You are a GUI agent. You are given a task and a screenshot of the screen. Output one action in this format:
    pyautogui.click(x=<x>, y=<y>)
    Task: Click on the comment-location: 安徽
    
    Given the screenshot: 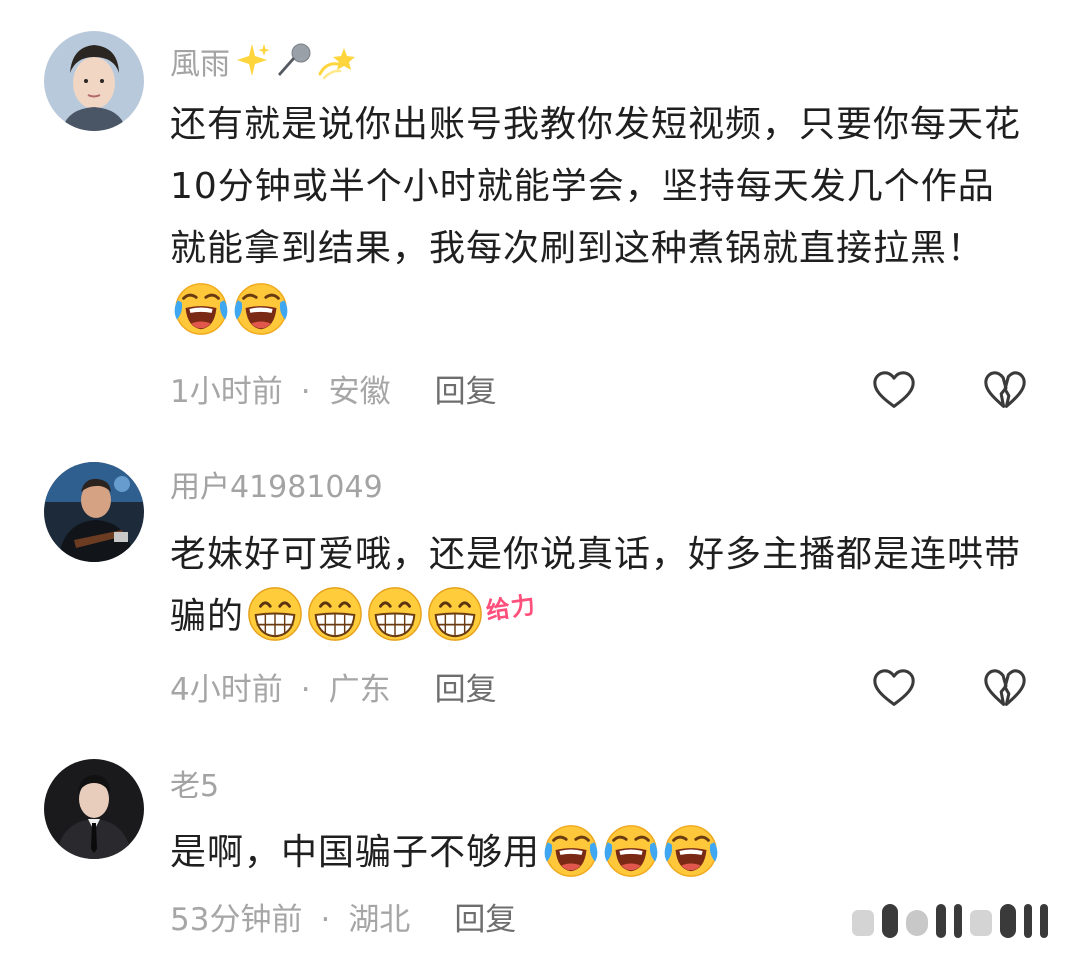 What is the action you would take?
    pyautogui.click(x=359, y=392)
    